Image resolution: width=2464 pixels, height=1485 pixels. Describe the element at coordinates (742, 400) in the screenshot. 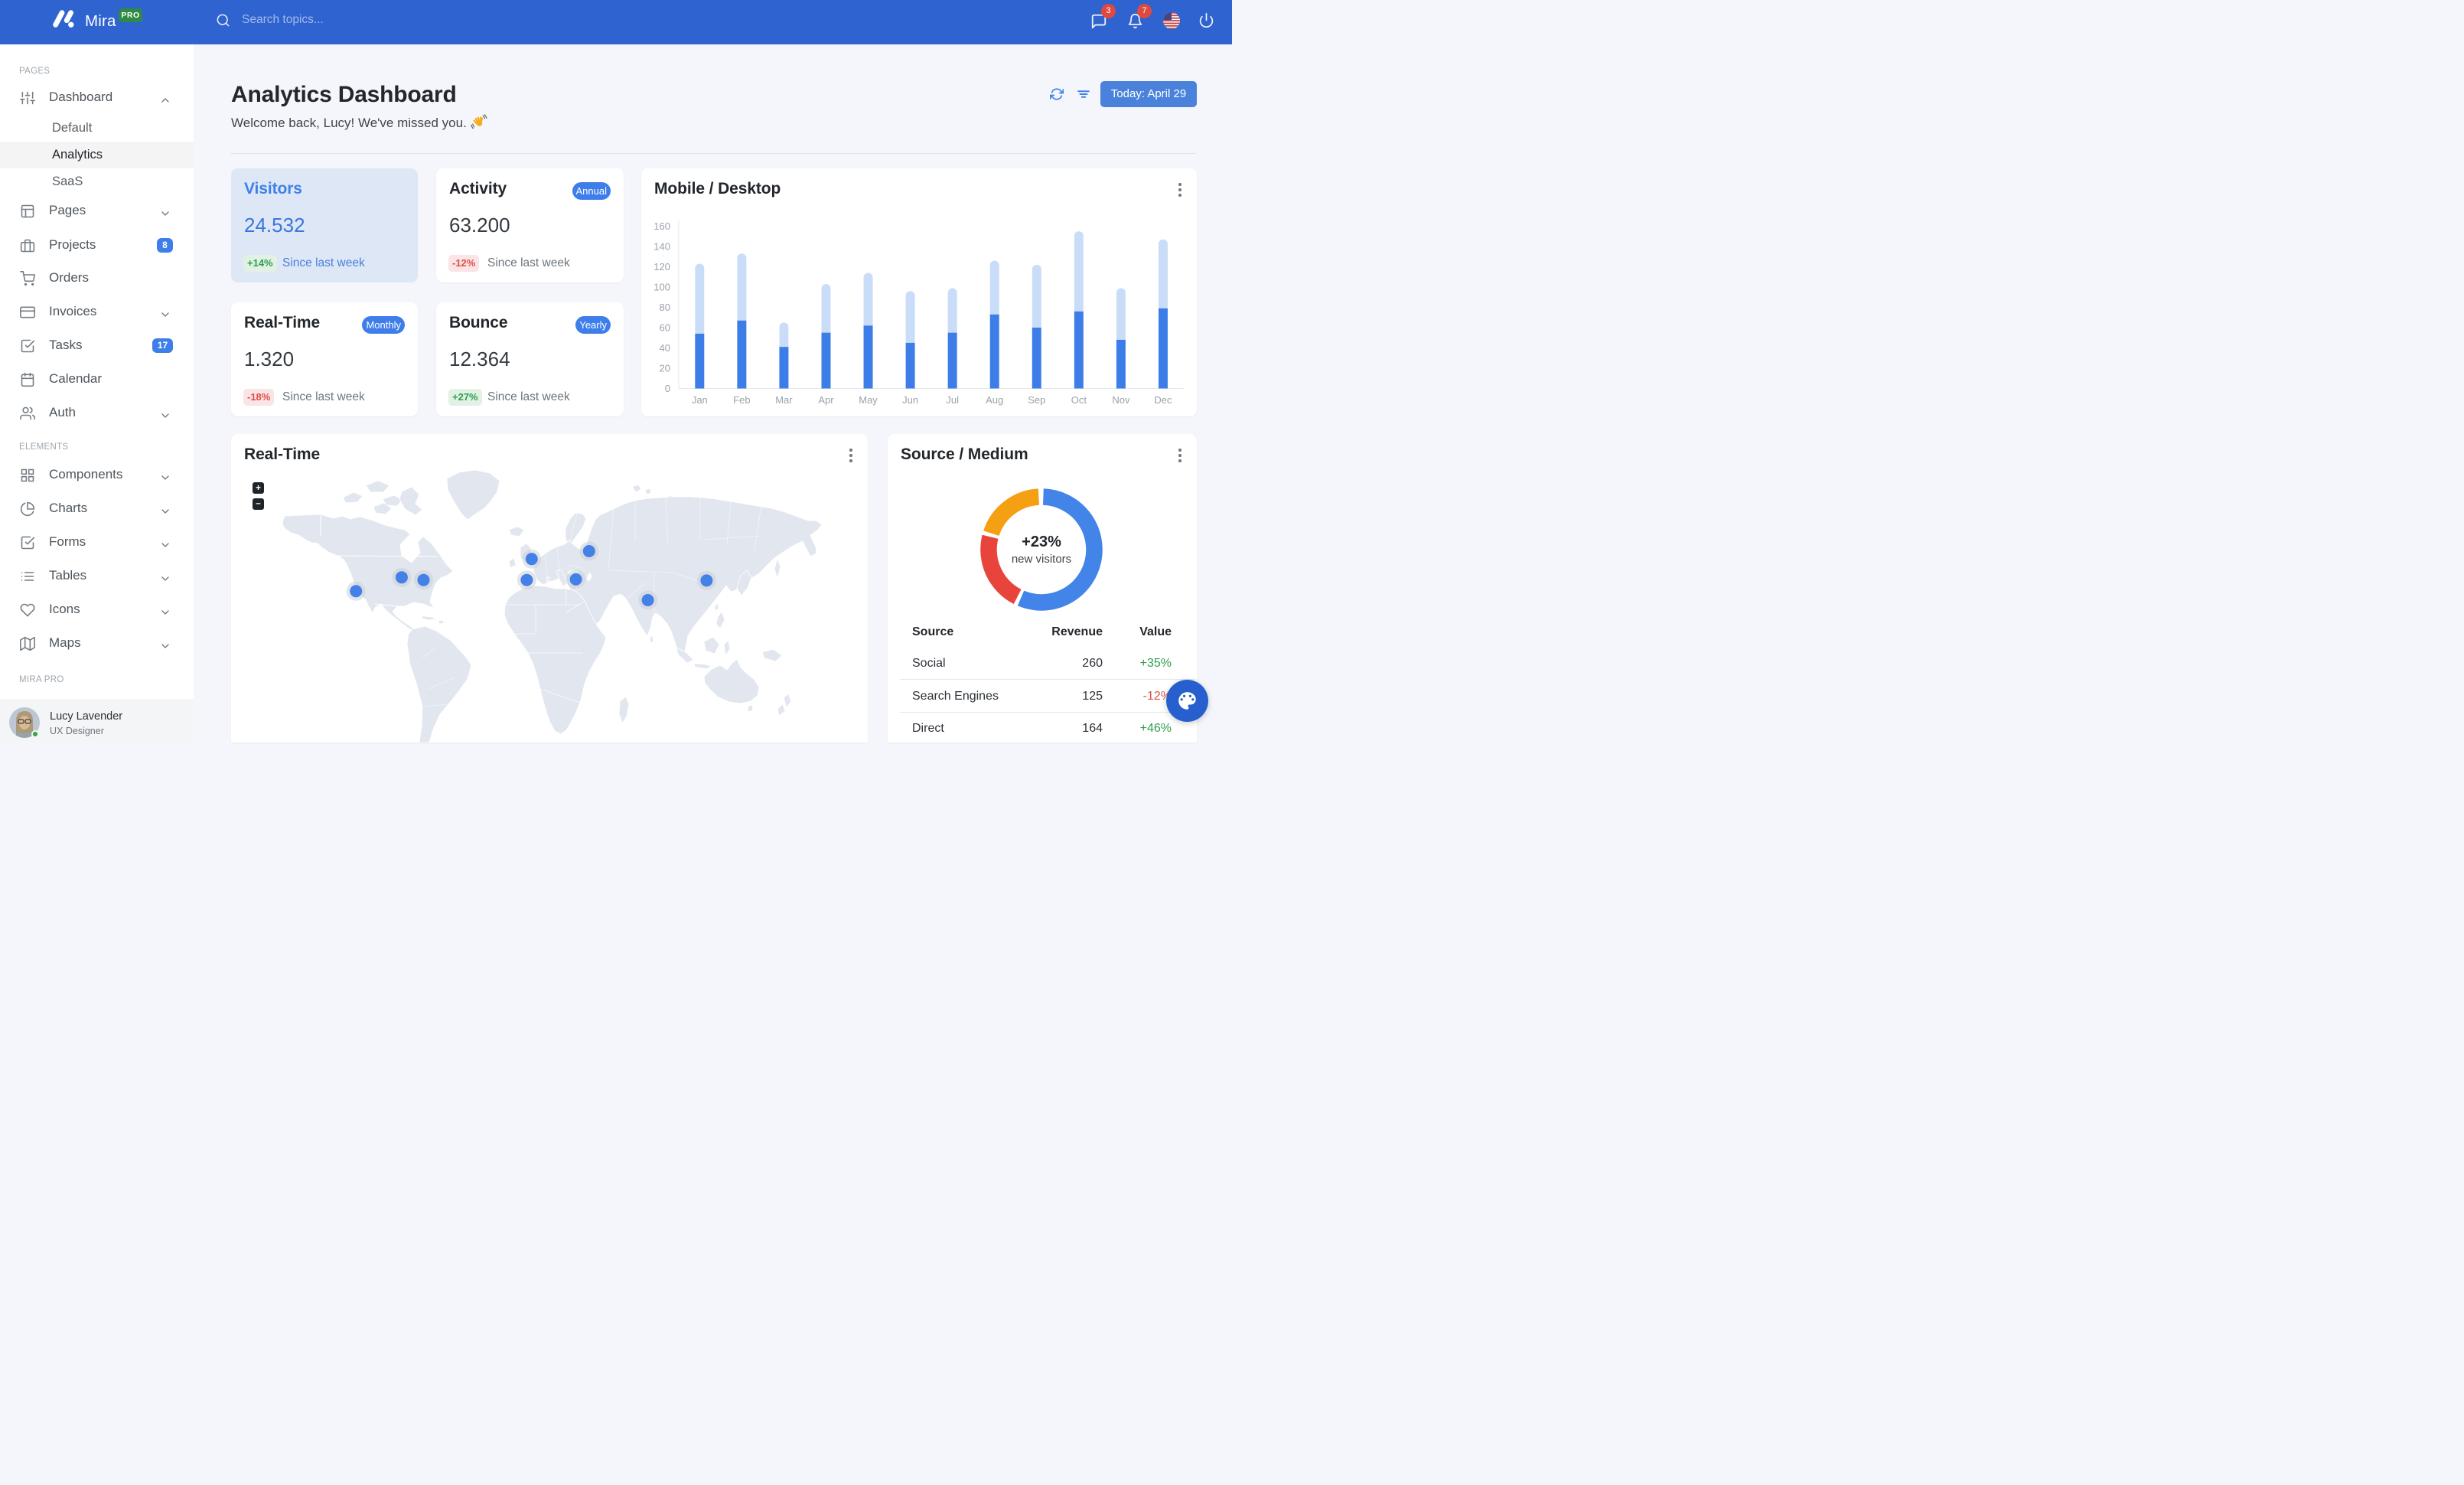

I see `svg-text: Feb` at that location.